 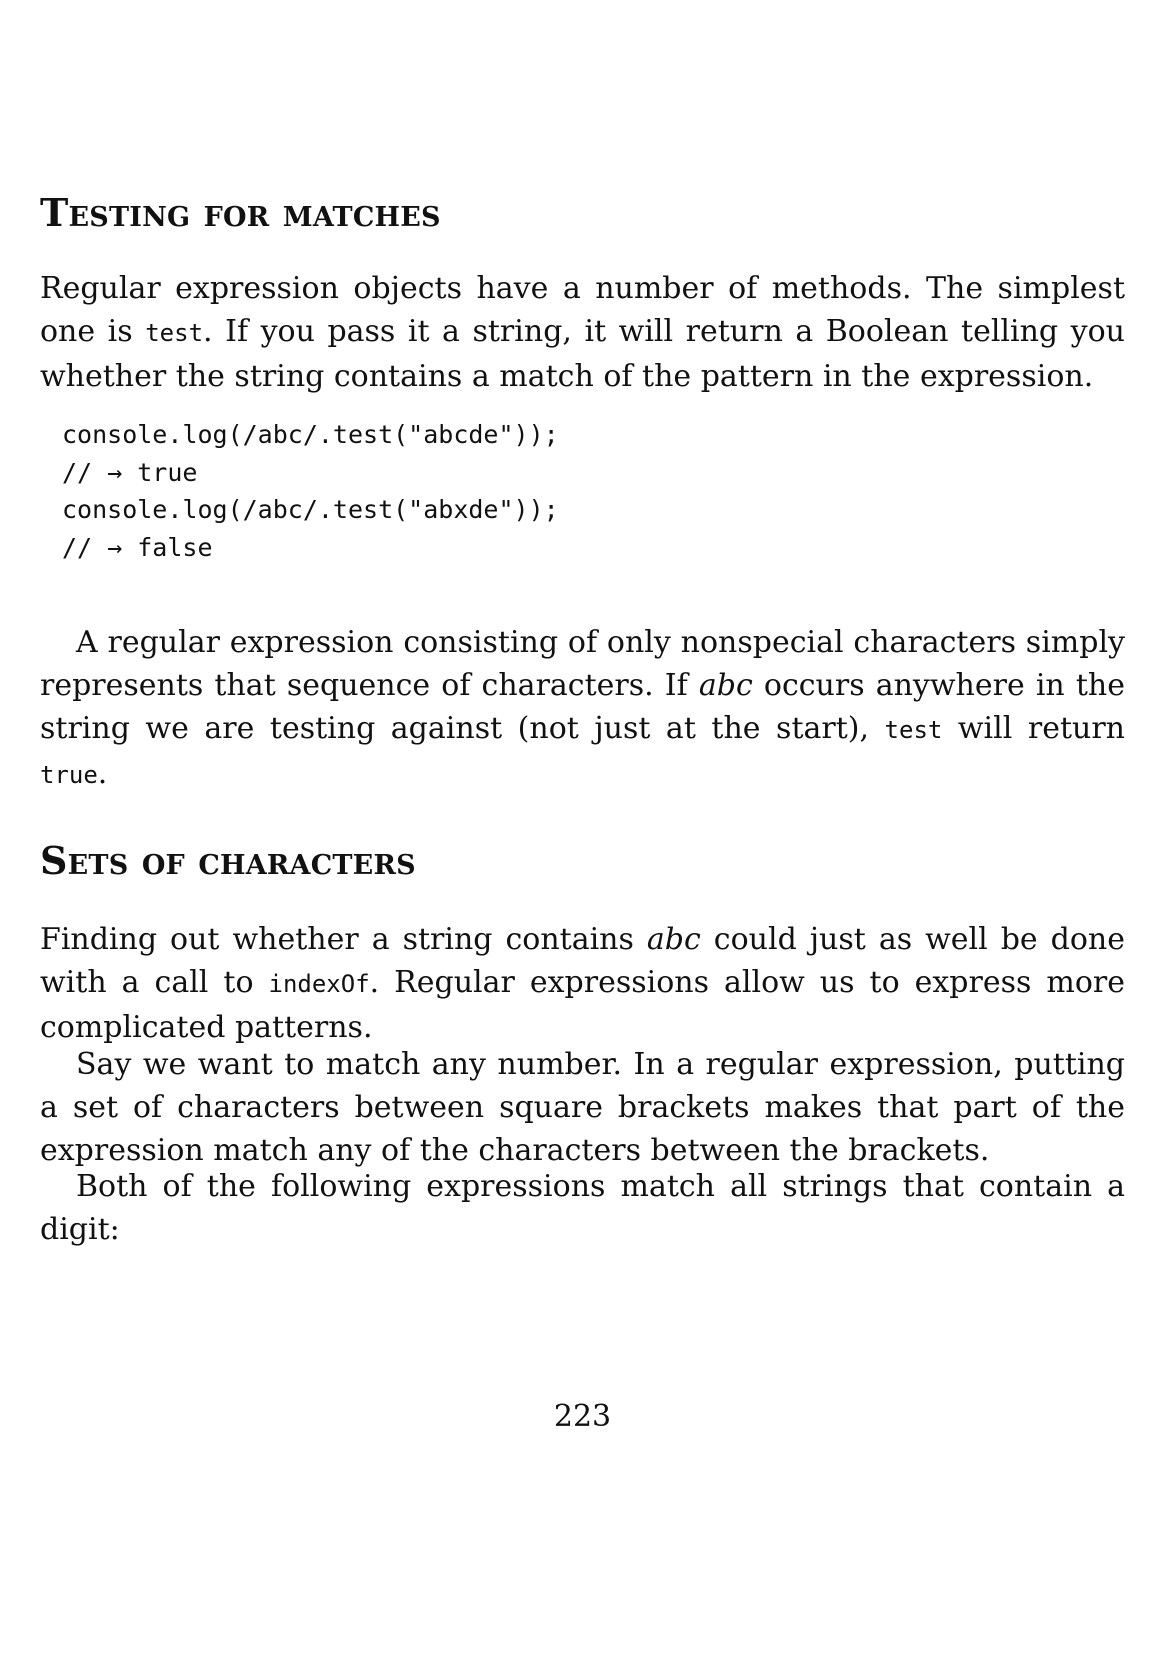 What do you see at coordinates (582, 1416) in the screenshot?
I see `page-number: 223` at bounding box center [582, 1416].